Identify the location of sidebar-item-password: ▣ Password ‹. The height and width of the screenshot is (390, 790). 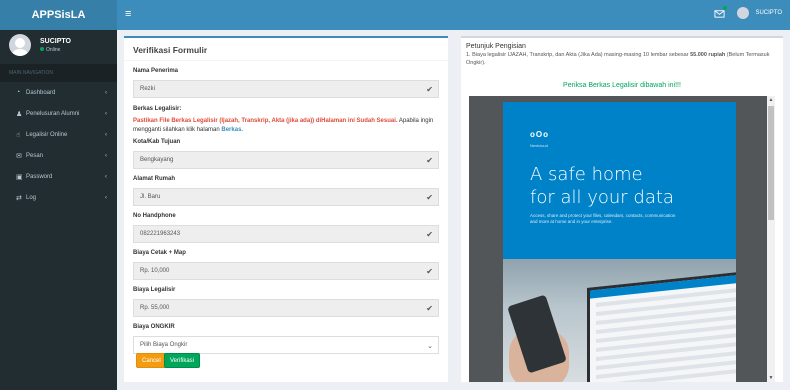
(58, 176).